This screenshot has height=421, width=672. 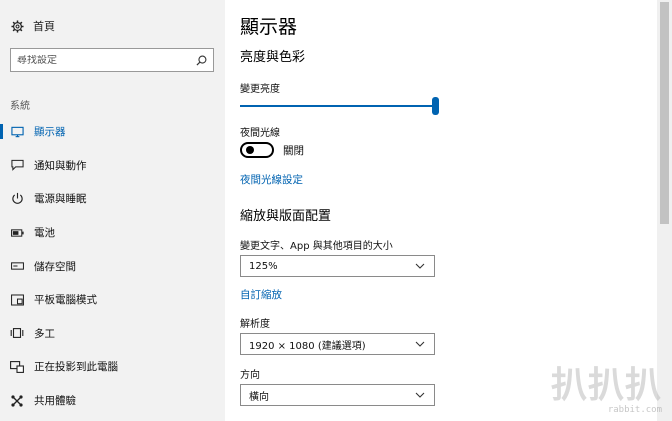 What do you see at coordinates (112, 166) in the screenshot?
I see `sidebar-item-notifications: 通知與動作` at bounding box center [112, 166].